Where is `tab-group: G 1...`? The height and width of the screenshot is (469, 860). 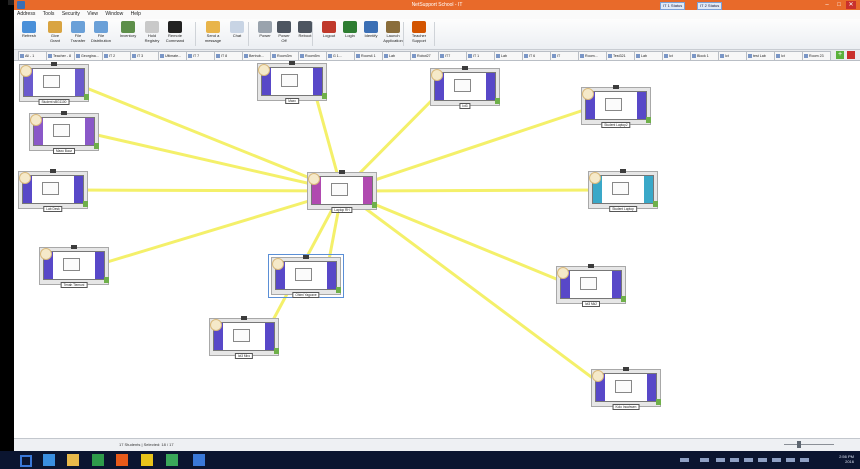
tab-group: G 1... is located at coordinates (340, 56).